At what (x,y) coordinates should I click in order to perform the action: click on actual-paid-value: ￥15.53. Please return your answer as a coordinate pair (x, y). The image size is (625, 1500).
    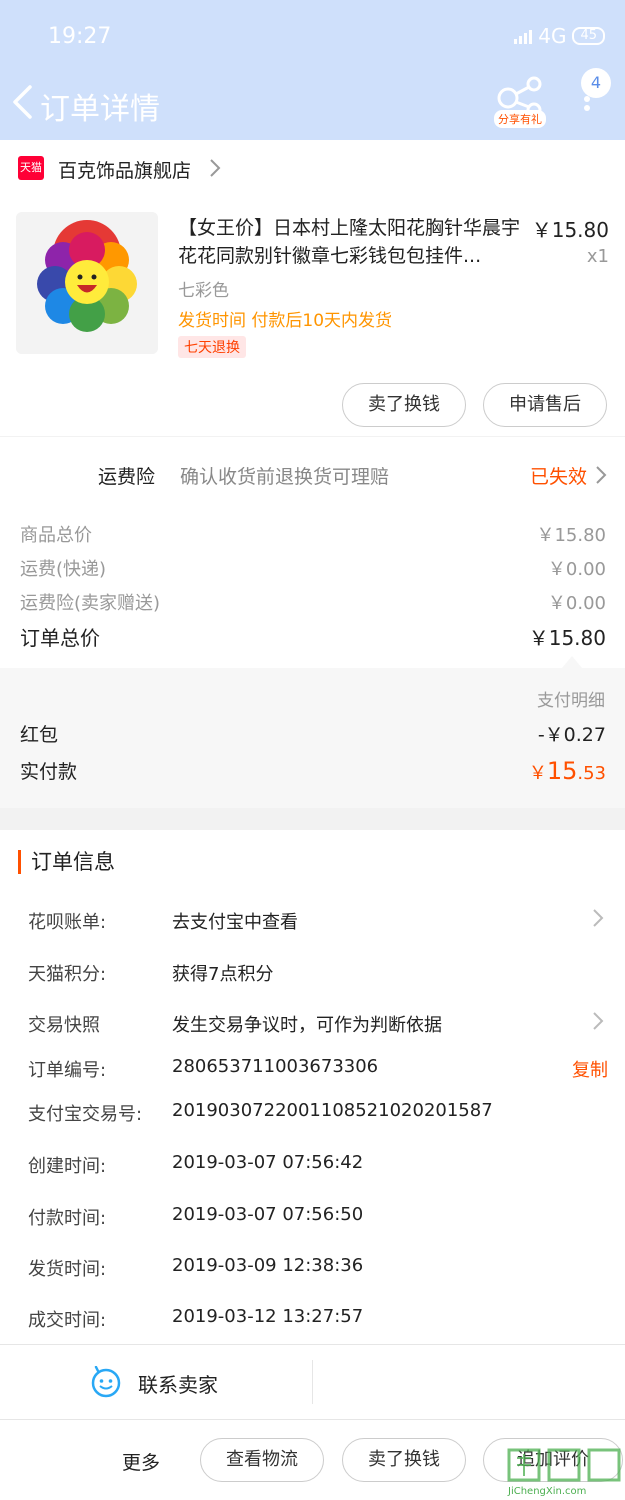
    Looking at the image, I should click on (567, 771).